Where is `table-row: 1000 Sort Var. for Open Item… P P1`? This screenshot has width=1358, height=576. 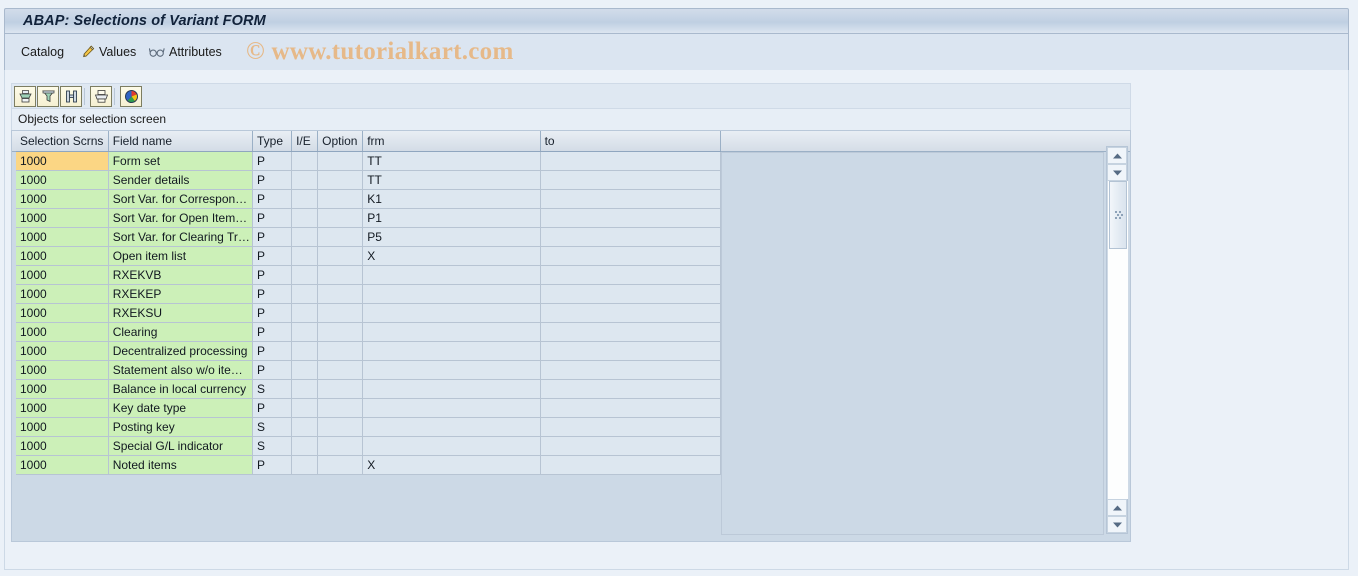 table-row: 1000 Sort Var. for Open Item… P P1 is located at coordinates (369, 218).